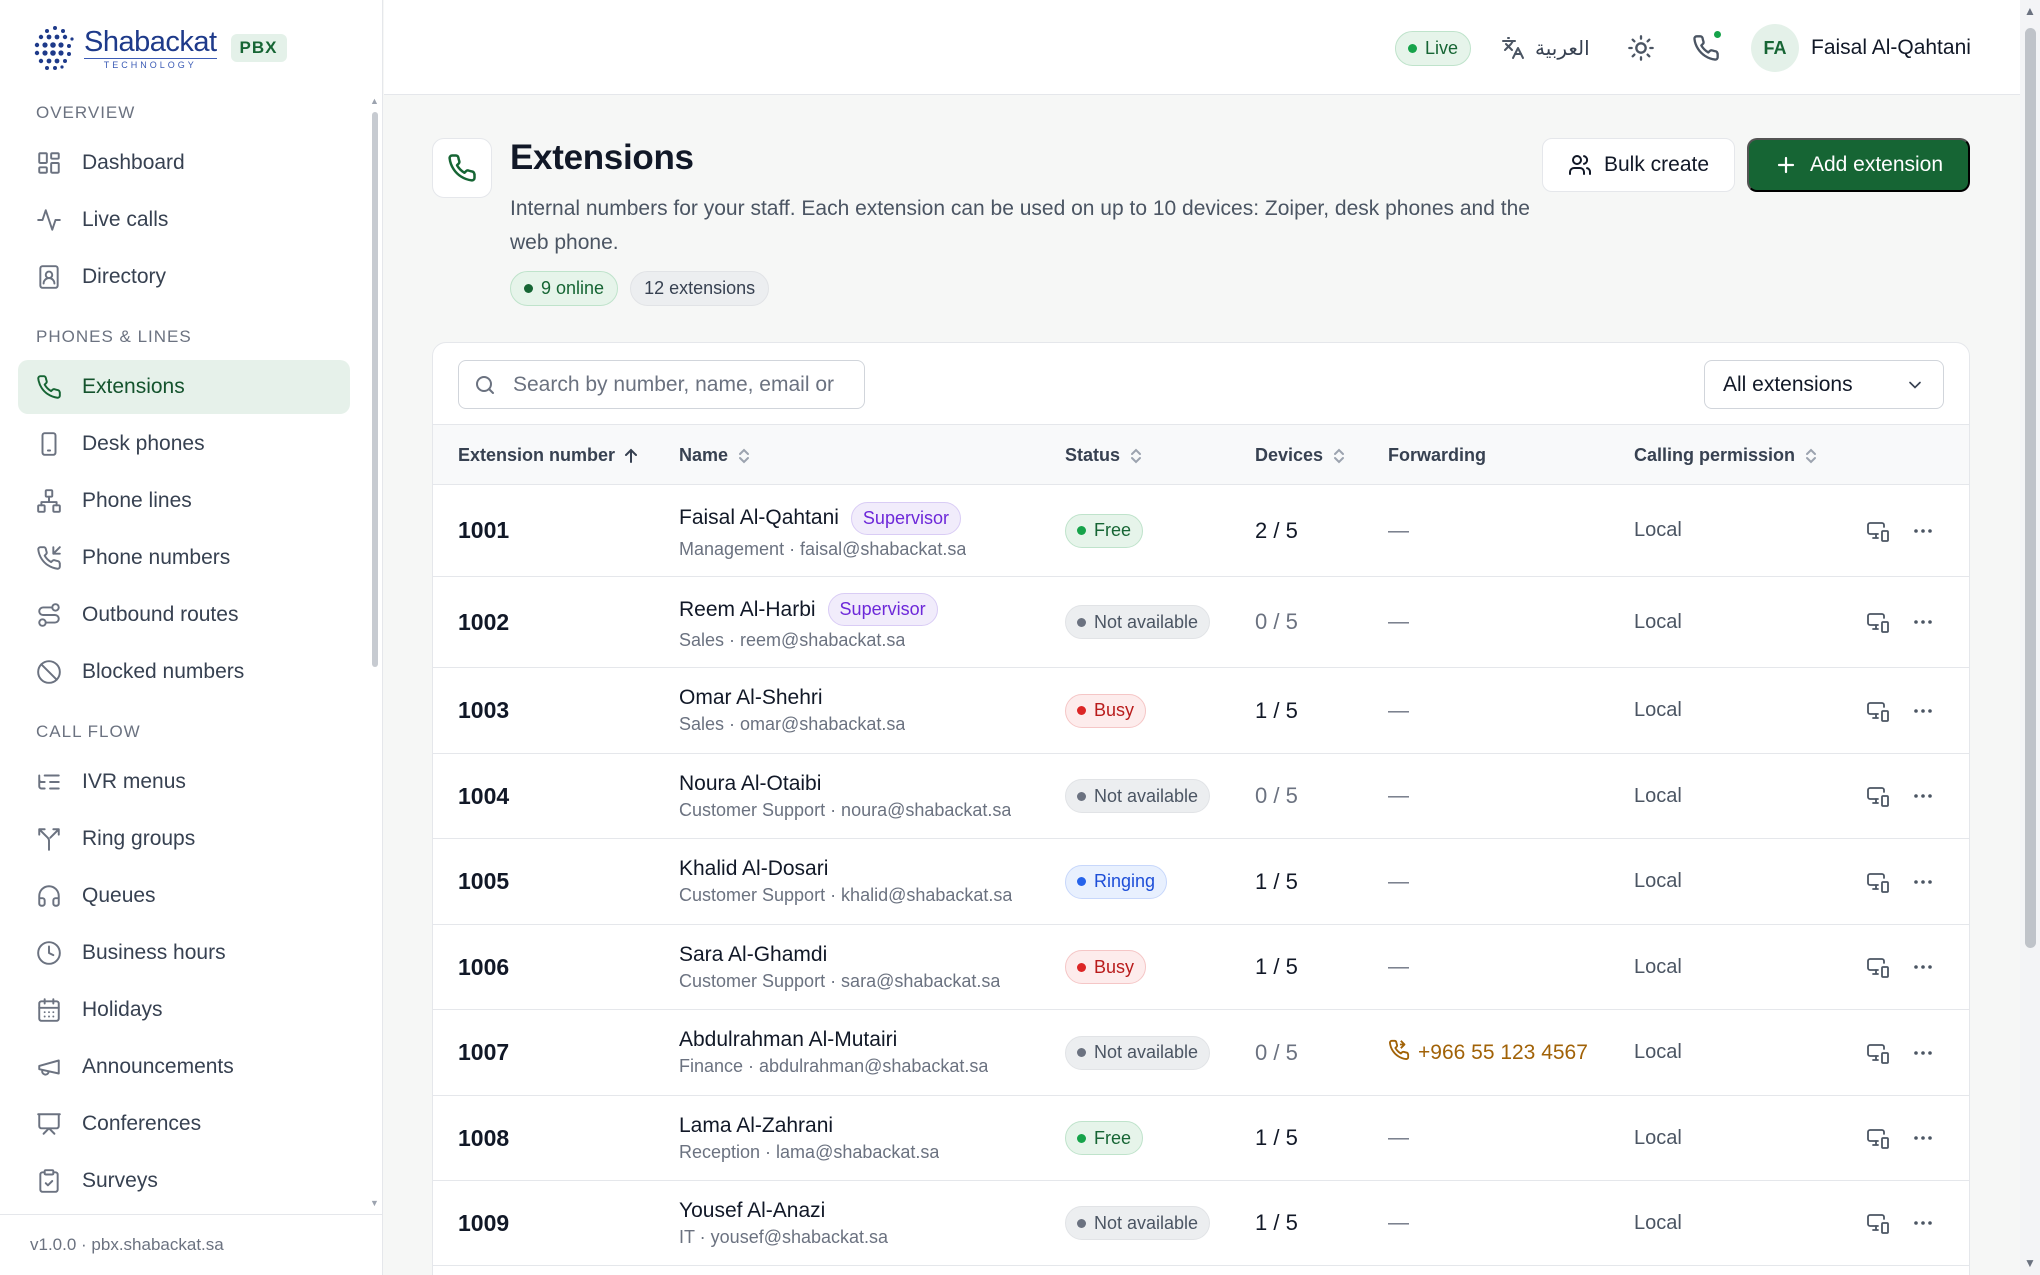  I want to click on sidebar-item-outbound-routes: Outbound routes, so click(184, 615).